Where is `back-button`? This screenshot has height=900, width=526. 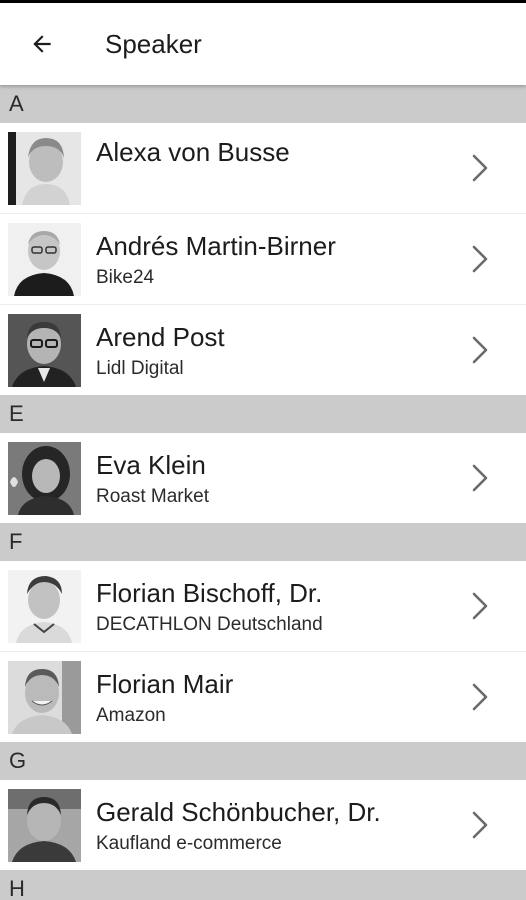
back-button is located at coordinates (42, 44).